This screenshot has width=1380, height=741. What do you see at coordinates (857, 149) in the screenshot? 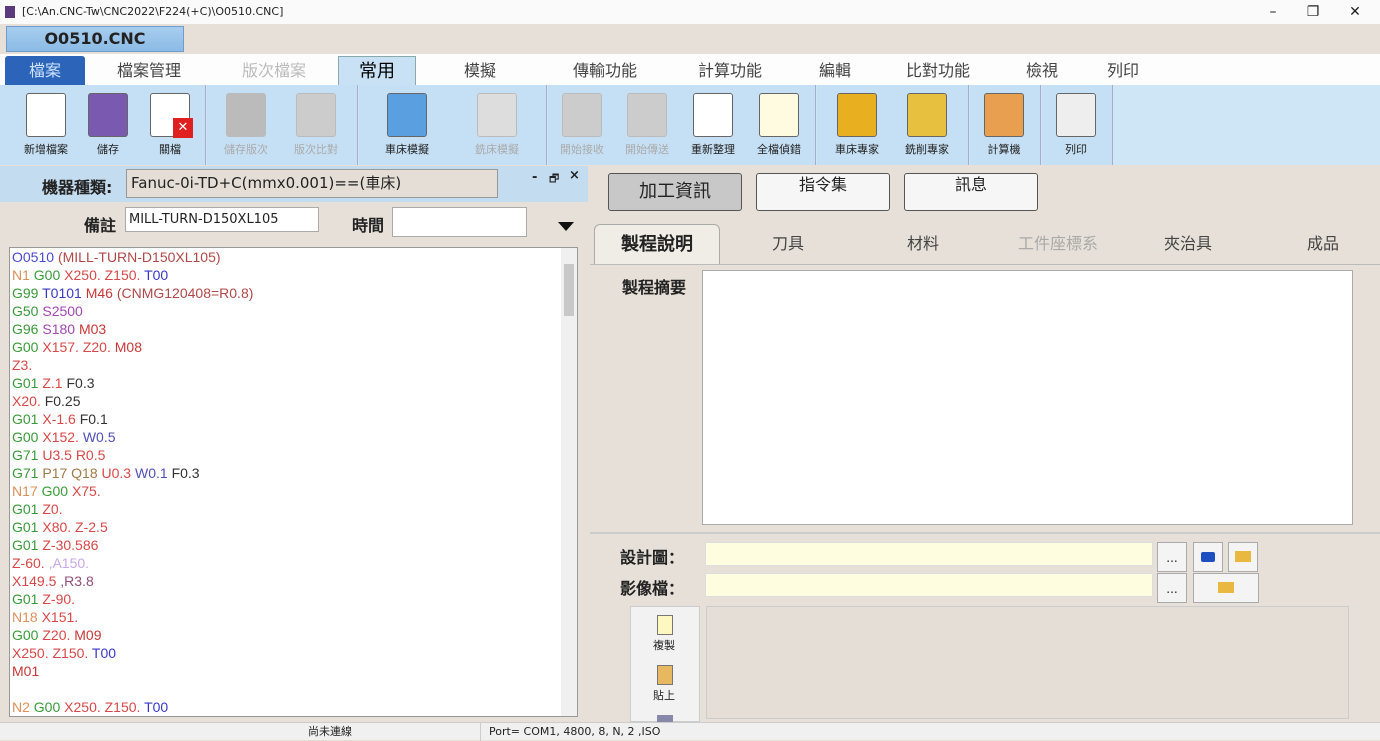
I see `toolbar-label: 車床專家` at bounding box center [857, 149].